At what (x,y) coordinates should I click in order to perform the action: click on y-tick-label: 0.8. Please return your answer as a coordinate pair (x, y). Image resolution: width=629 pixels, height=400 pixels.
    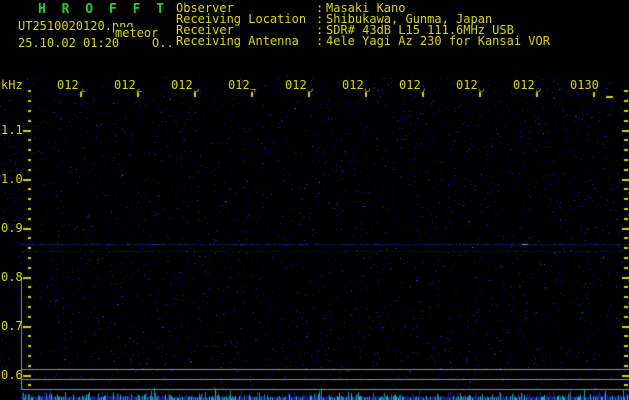
    Looking at the image, I should click on (12, 277).